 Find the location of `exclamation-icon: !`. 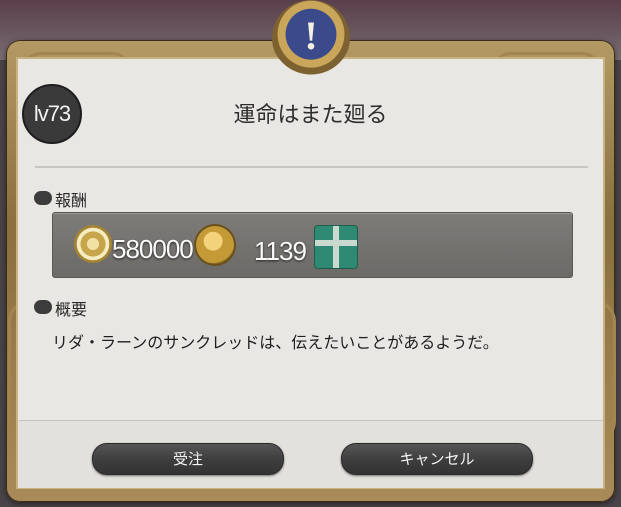

exclamation-icon: ! is located at coordinates (311, 38).